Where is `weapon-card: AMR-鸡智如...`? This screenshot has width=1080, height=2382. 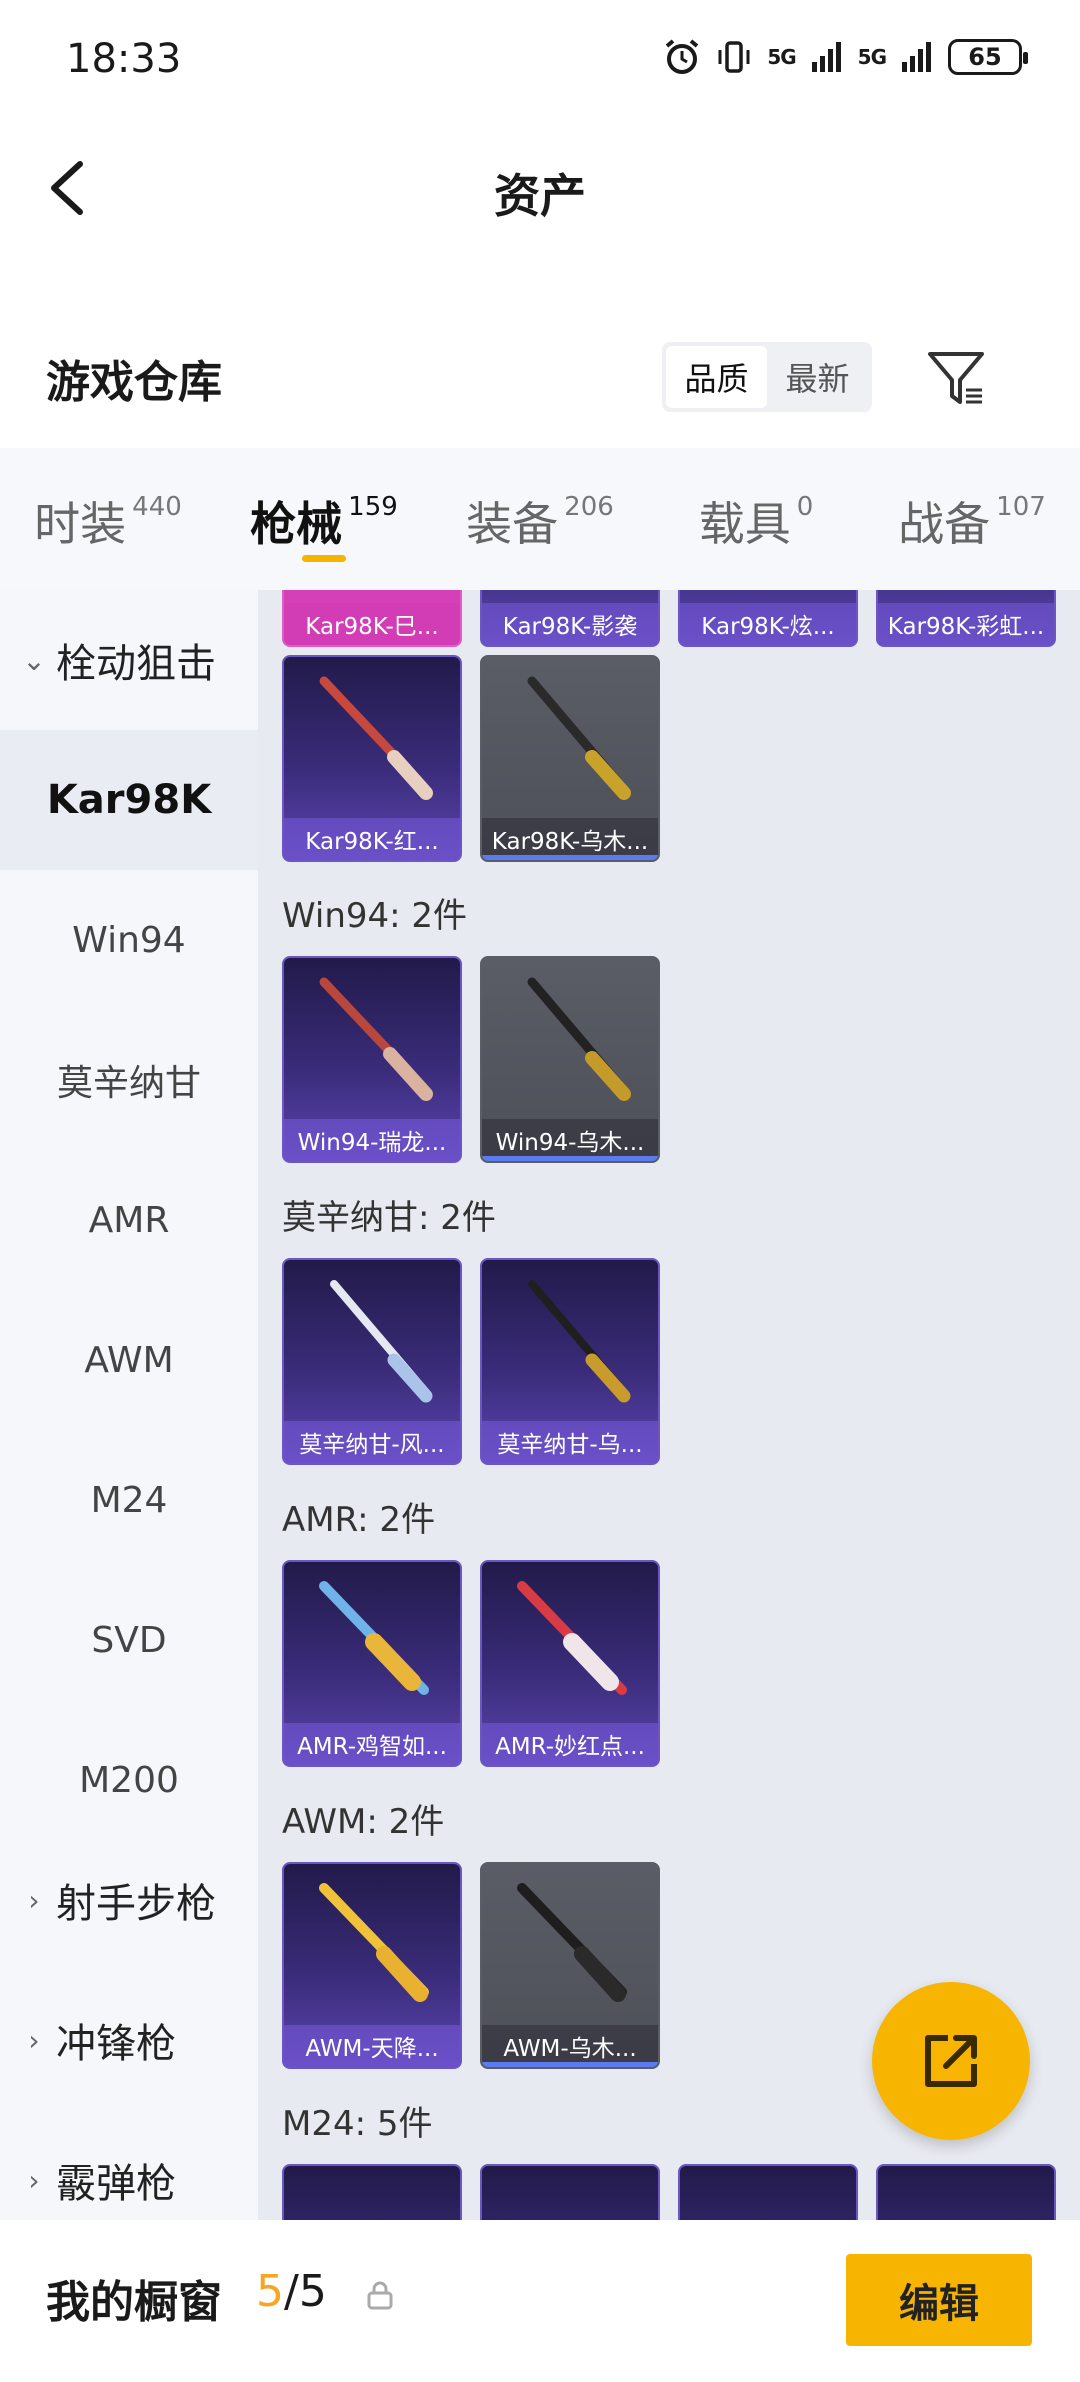 weapon-card: AMR-鸡智如... is located at coordinates (372, 1663).